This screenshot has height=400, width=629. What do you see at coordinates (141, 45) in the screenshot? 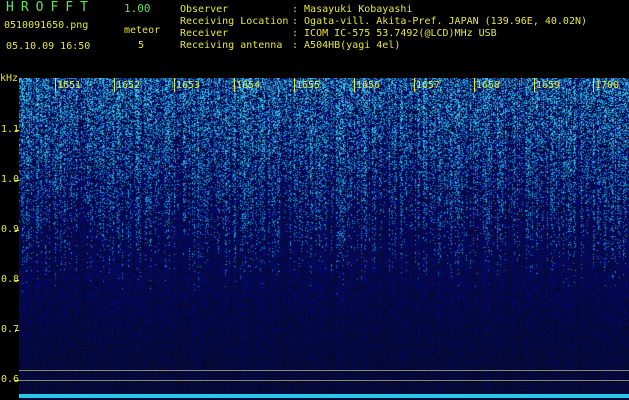
I see `meteor-count: 5` at bounding box center [141, 45].